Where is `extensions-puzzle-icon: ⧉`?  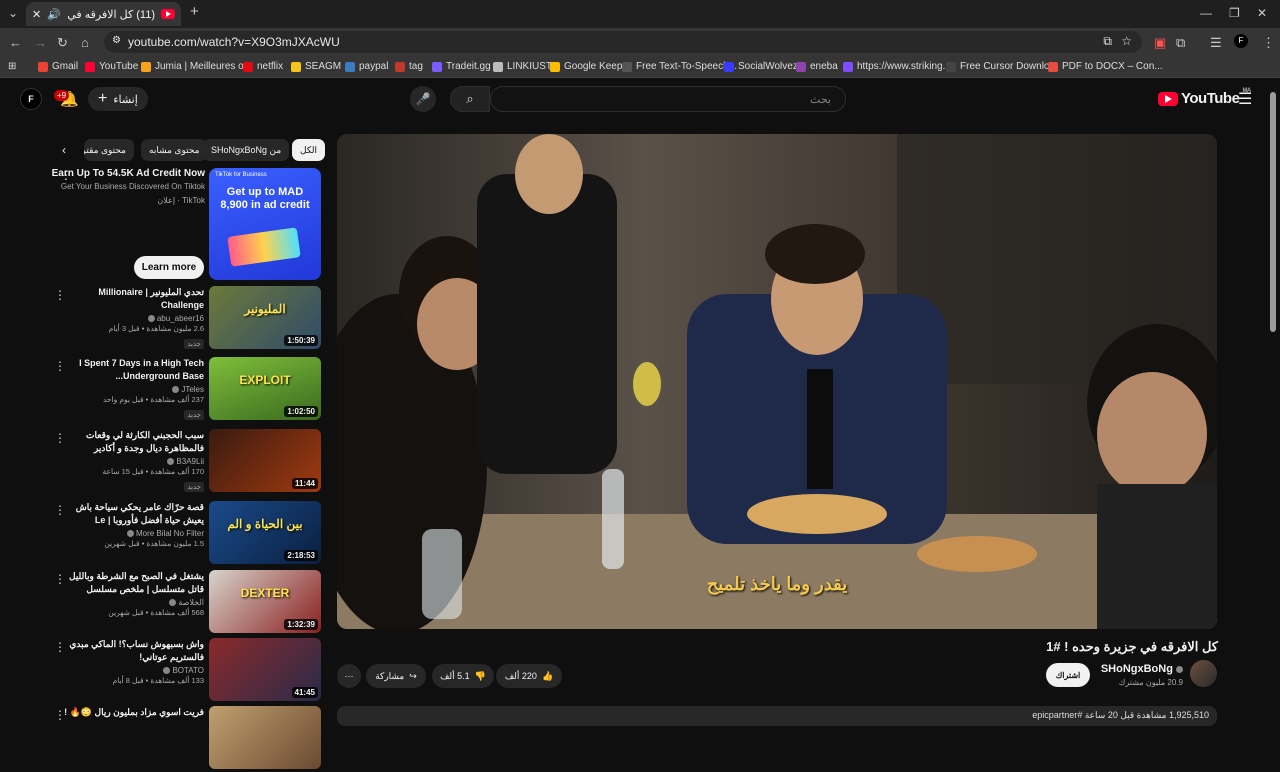
extensions-puzzle-icon: ⧉ is located at coordinates (1180, 43).